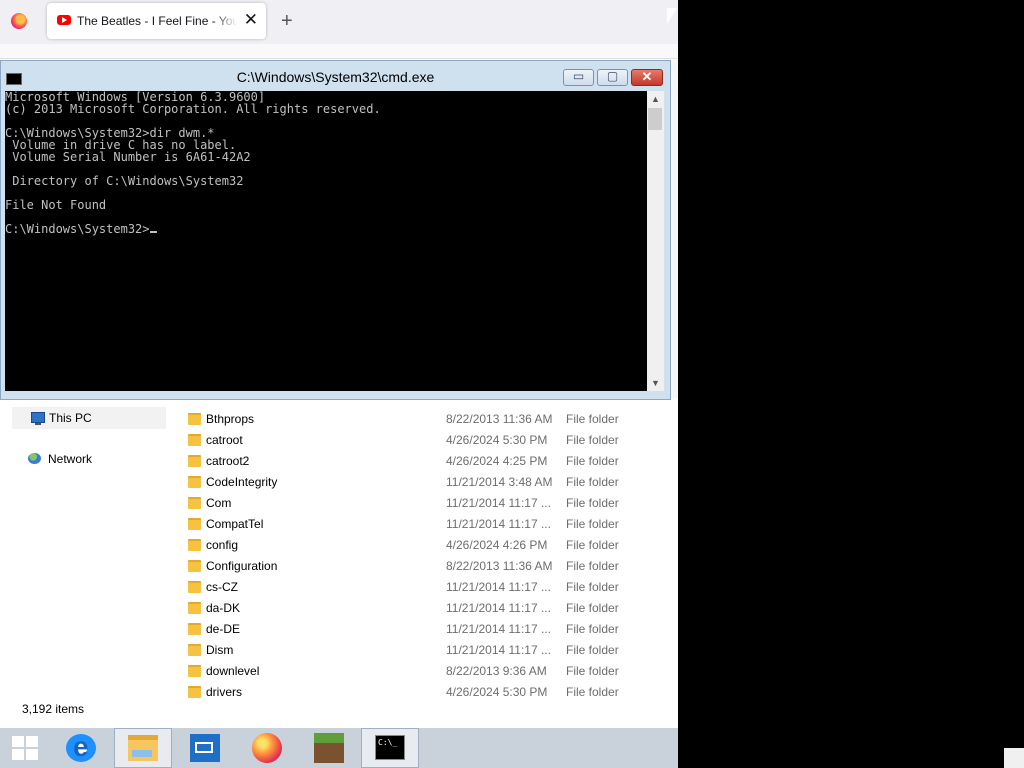 The image size is (1024, 768). I want to click on file-name: Com, so click(219, 503).